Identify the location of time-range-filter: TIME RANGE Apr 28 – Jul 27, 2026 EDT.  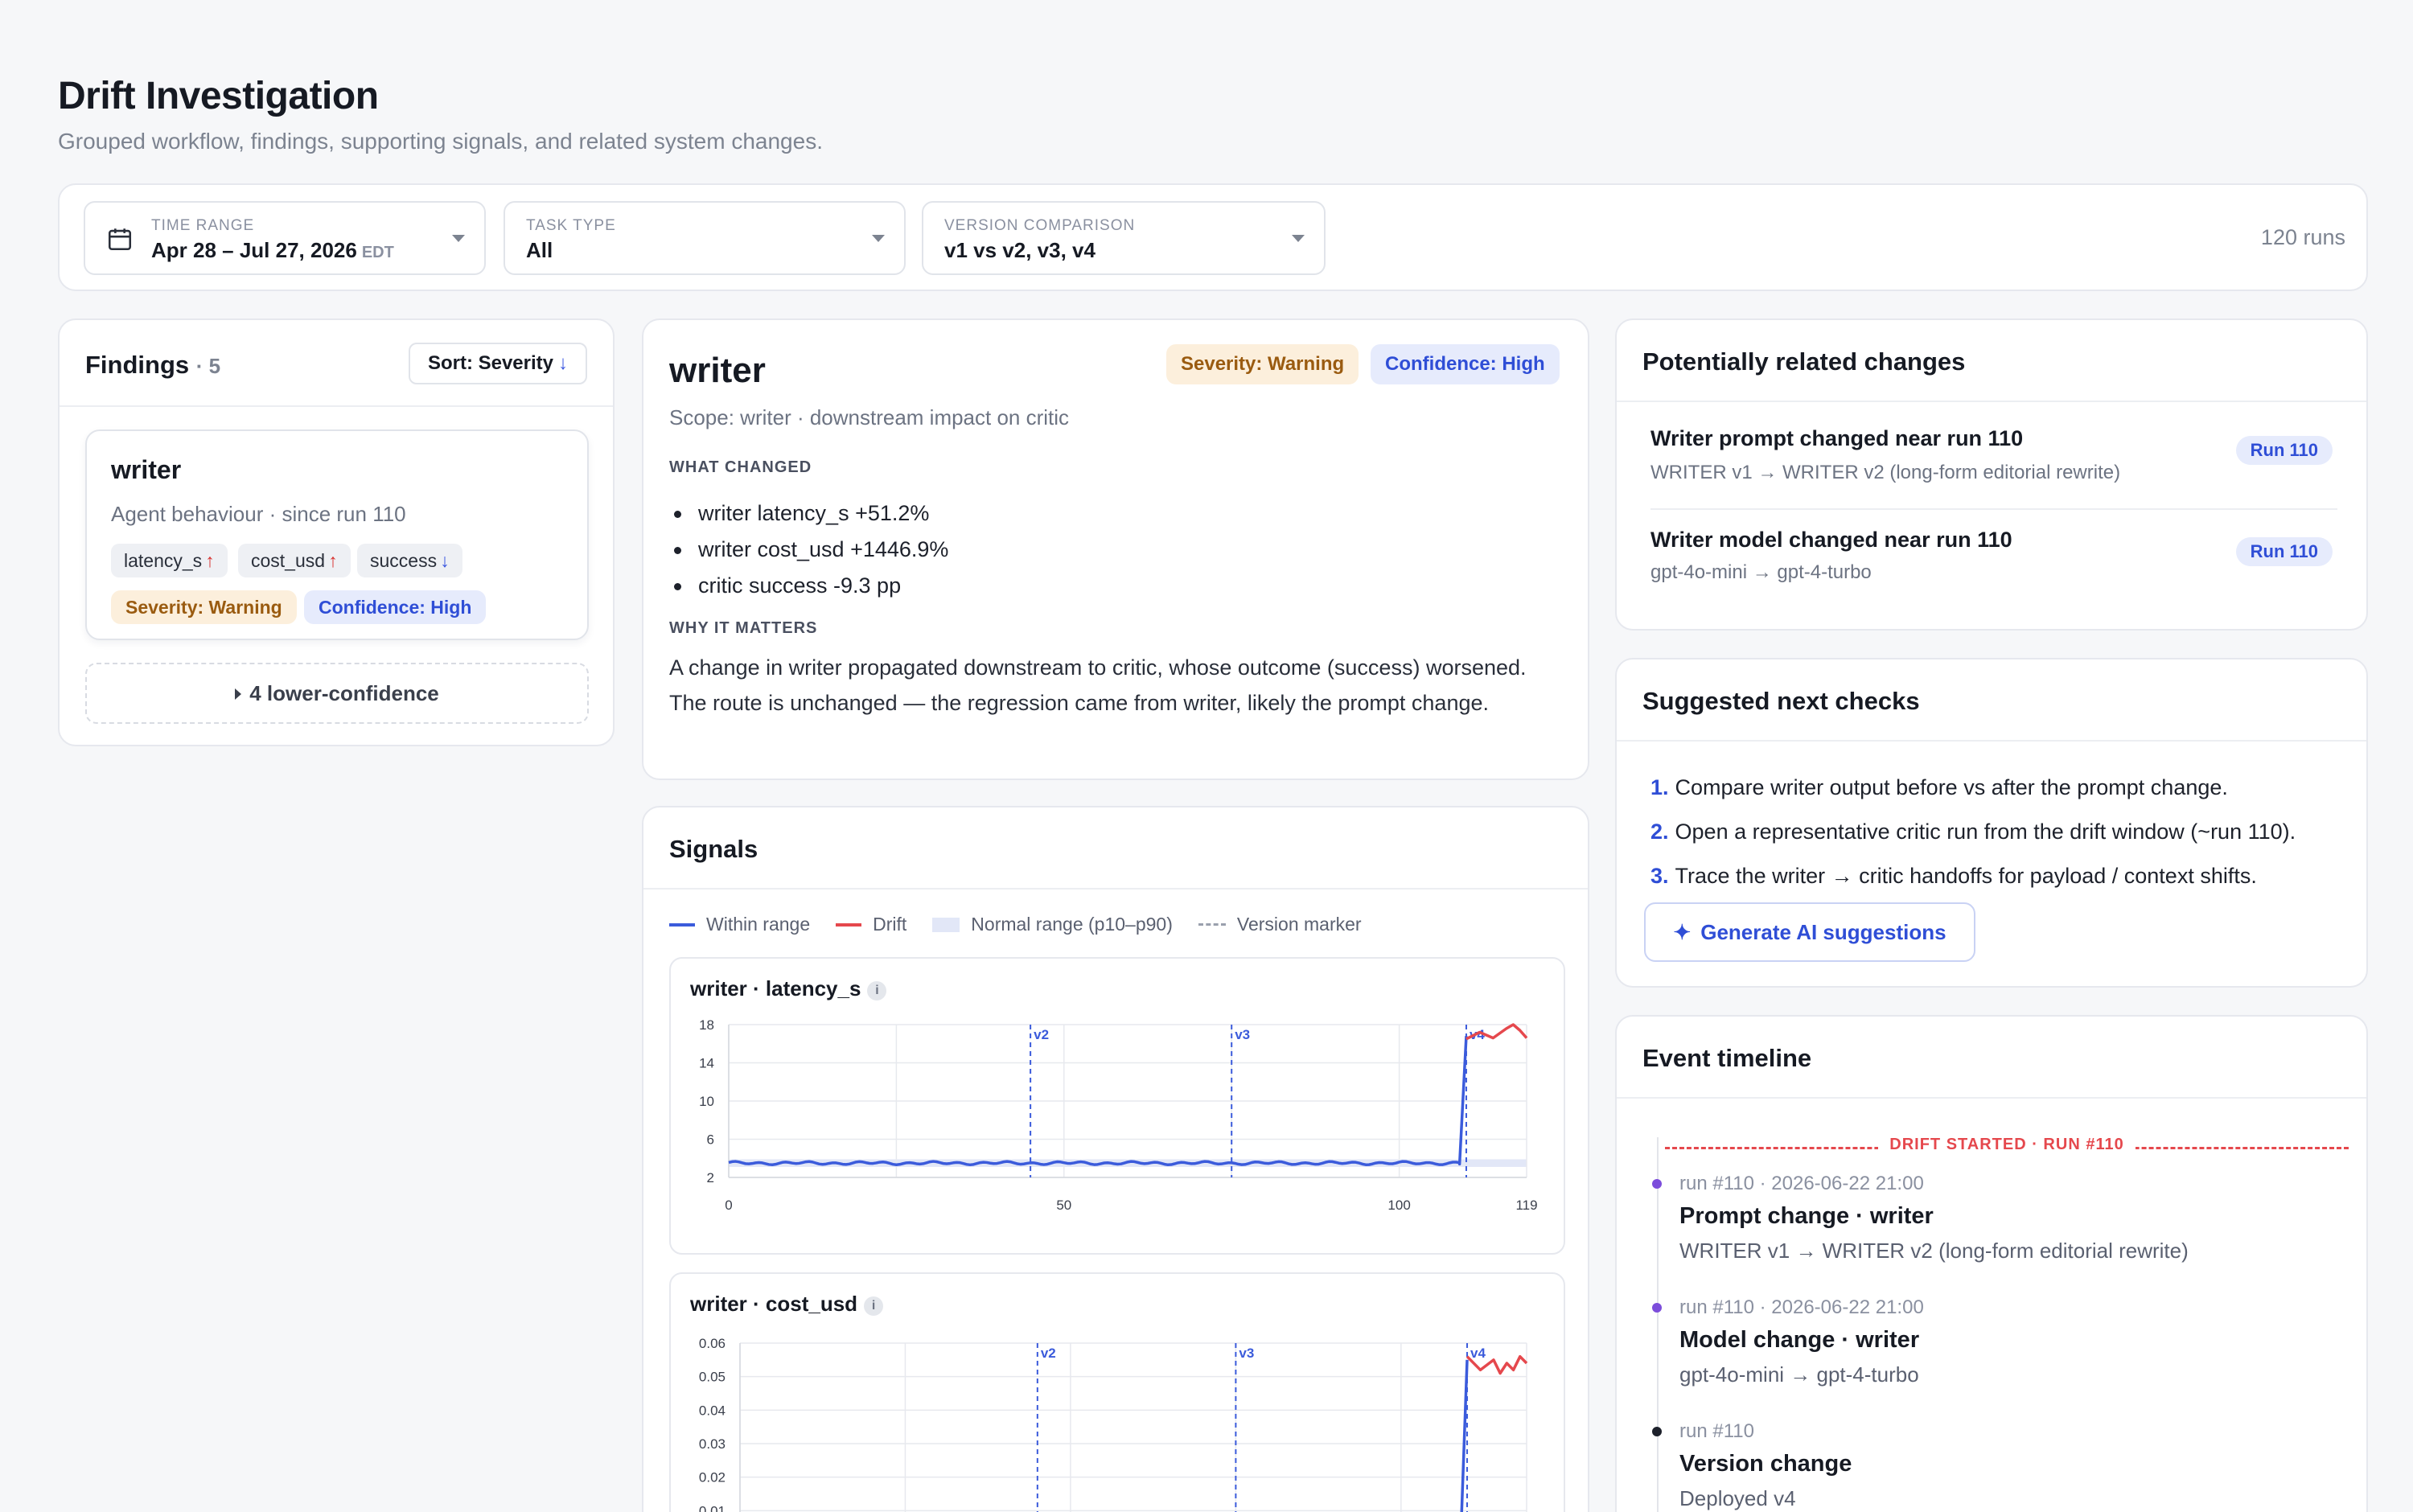
(285, 238).